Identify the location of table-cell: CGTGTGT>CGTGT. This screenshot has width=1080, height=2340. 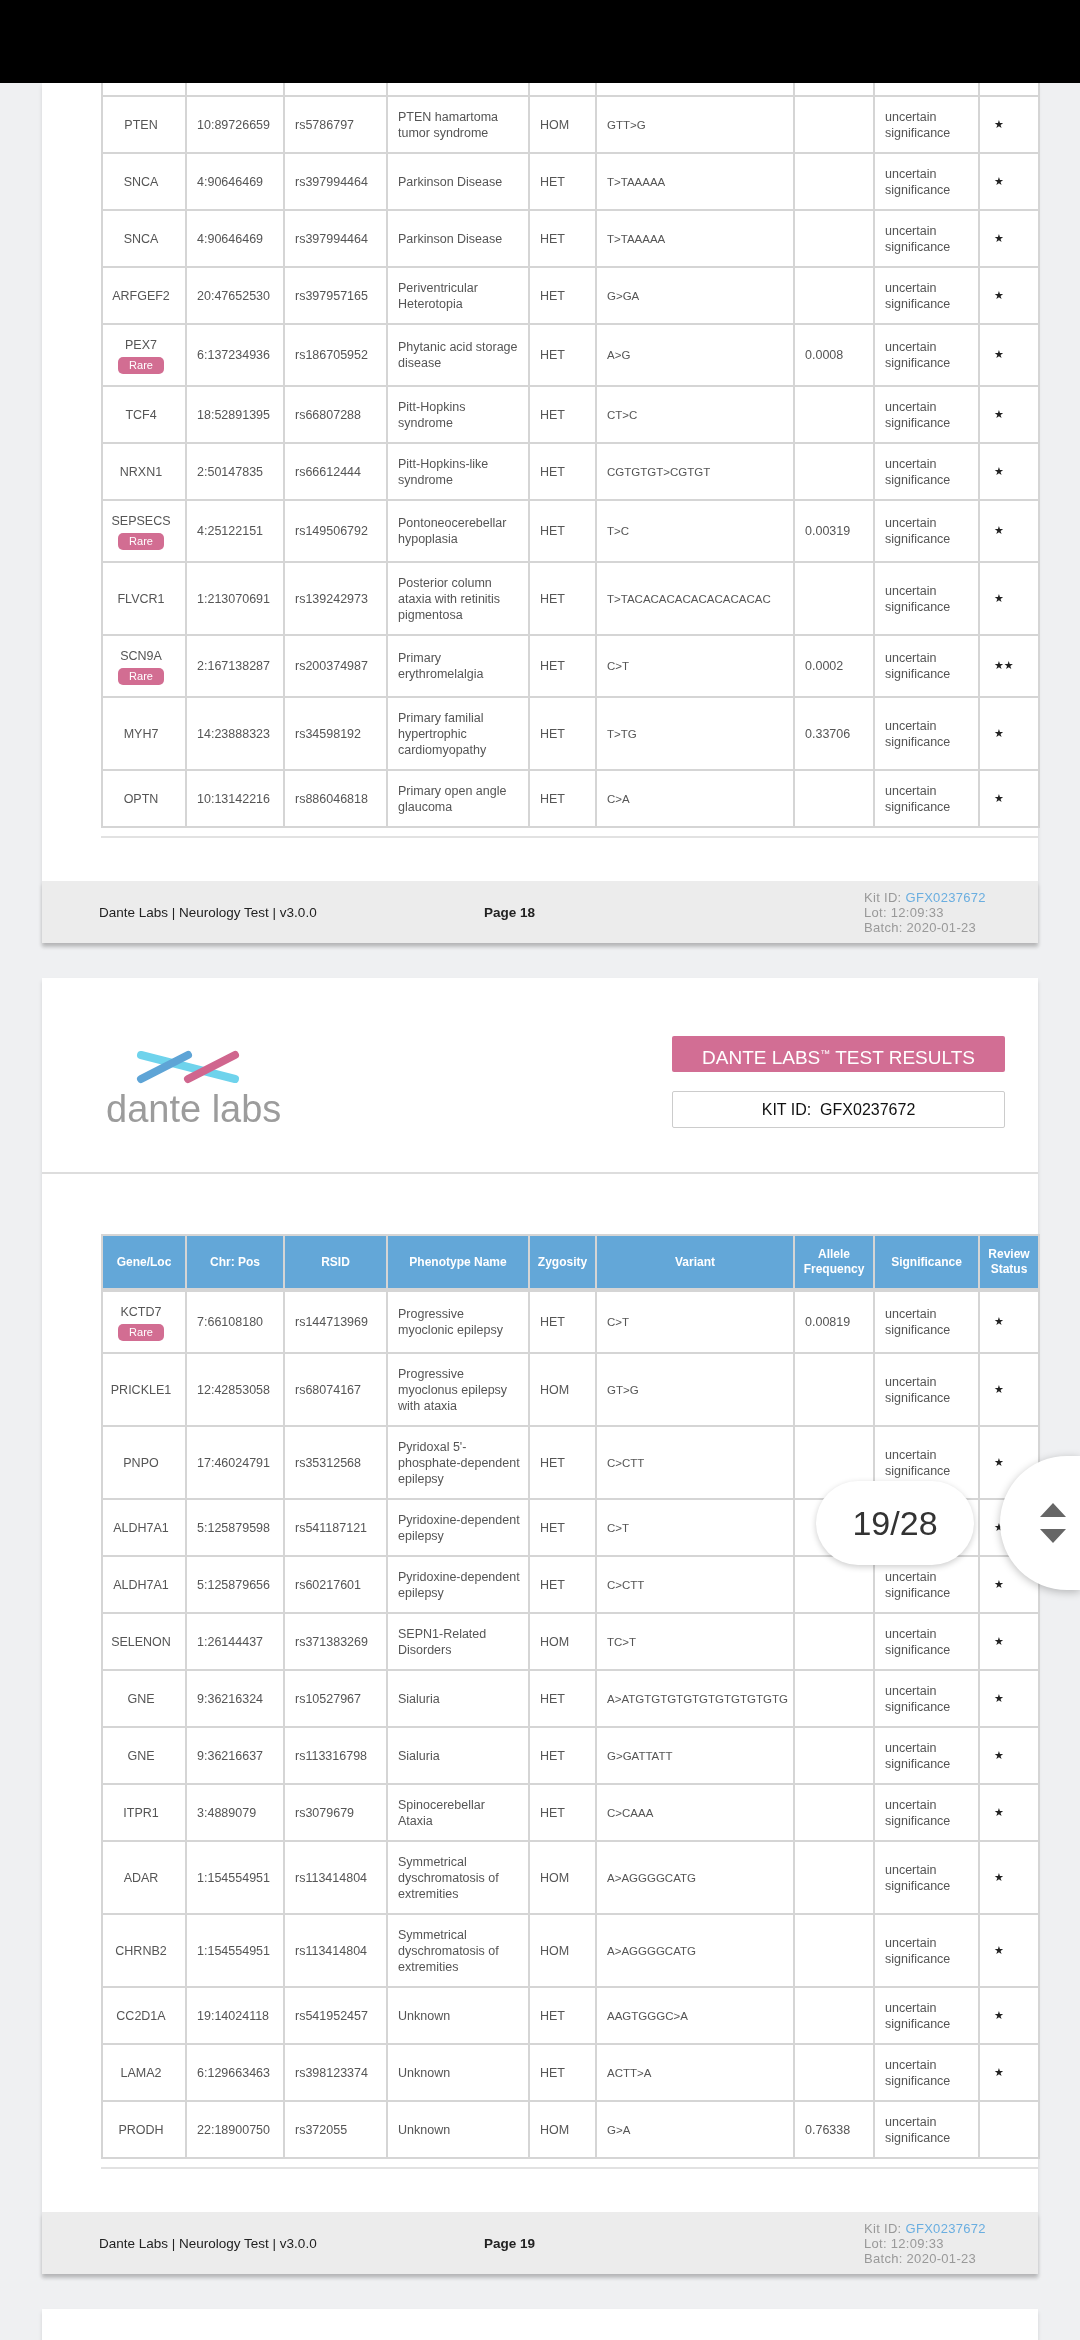
(695, 471).